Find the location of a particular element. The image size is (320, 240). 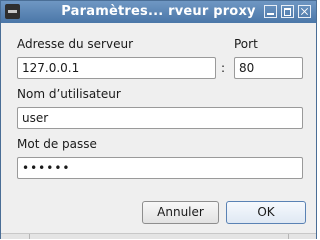

ok-button: OK is located at coordinates (266, 212).